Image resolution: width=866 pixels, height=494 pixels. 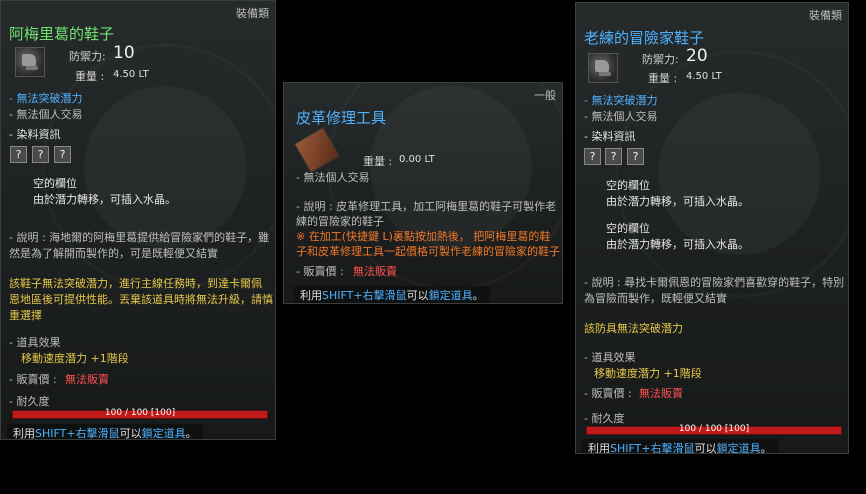 I want to click on leather-tool-icon, so click(x=317, y=150).